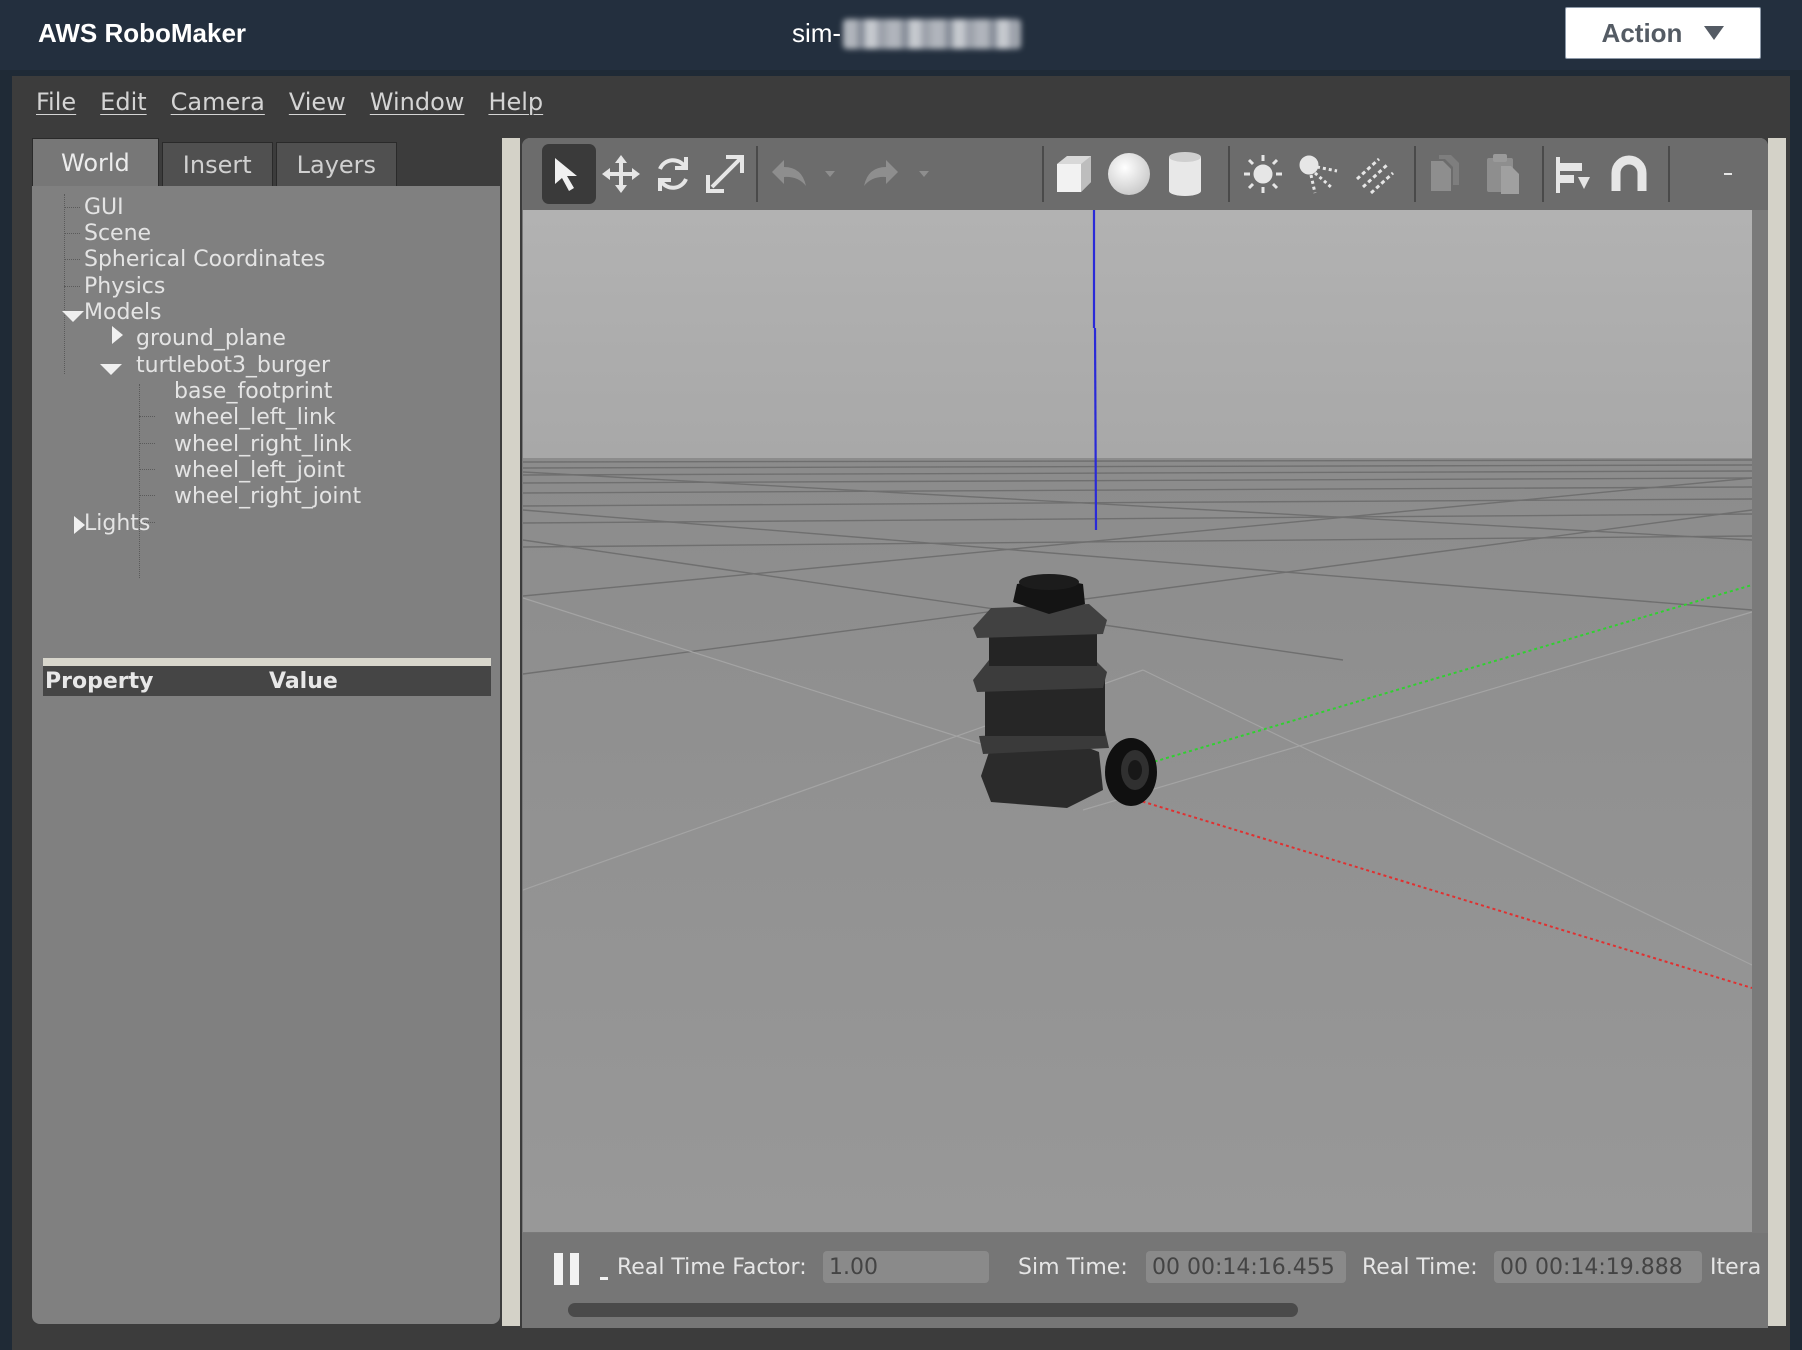  What do you see at coordinates (255, 417) in the screenshot?
I see `tree-item-wheel-left-link: wheel_left_link` at bounding box center [255, 417].